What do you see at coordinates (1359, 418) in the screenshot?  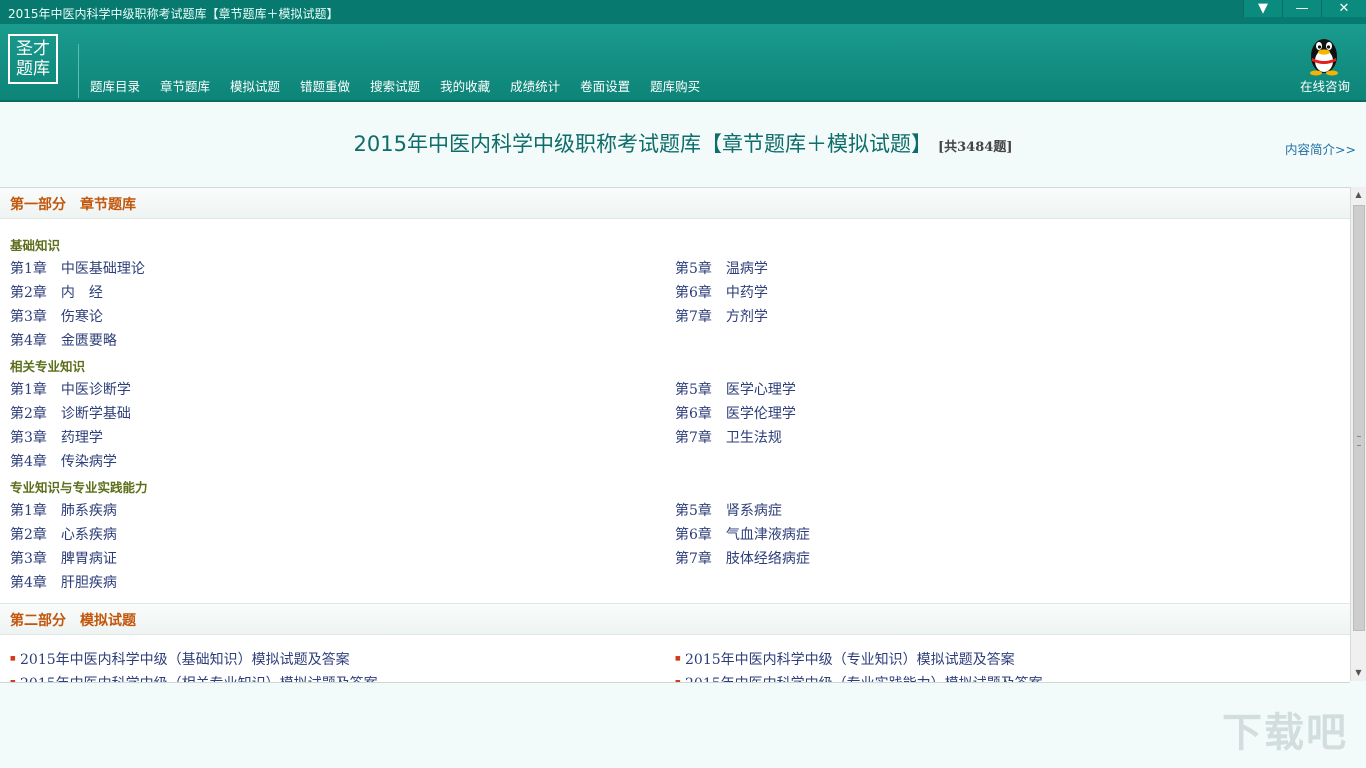 I see `scroll-thumb` at bounding box center [1359, 418].